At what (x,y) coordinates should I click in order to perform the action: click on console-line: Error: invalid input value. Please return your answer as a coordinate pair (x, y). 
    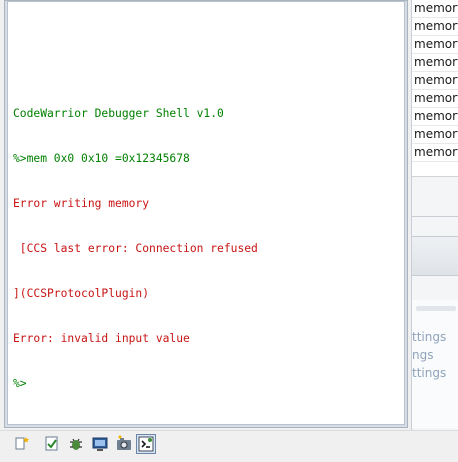
    Looking at the image, I should click on (101, 338).